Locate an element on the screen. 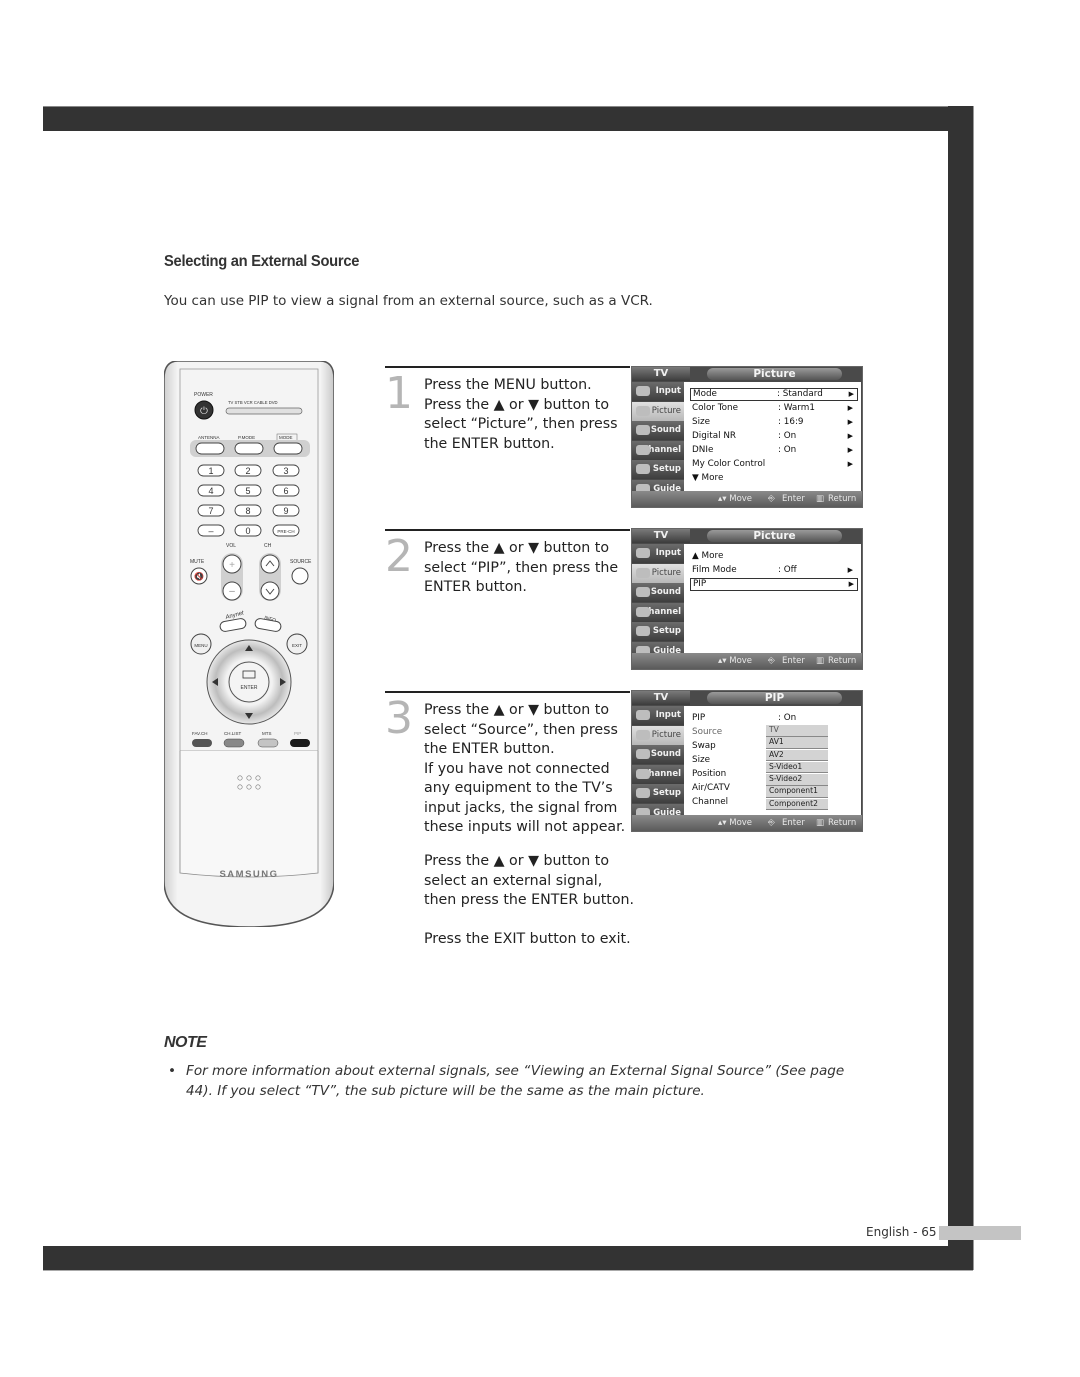 The image size is (1080, 1377). osd-item-label: Film Mode is located at coordinates (714, 570).